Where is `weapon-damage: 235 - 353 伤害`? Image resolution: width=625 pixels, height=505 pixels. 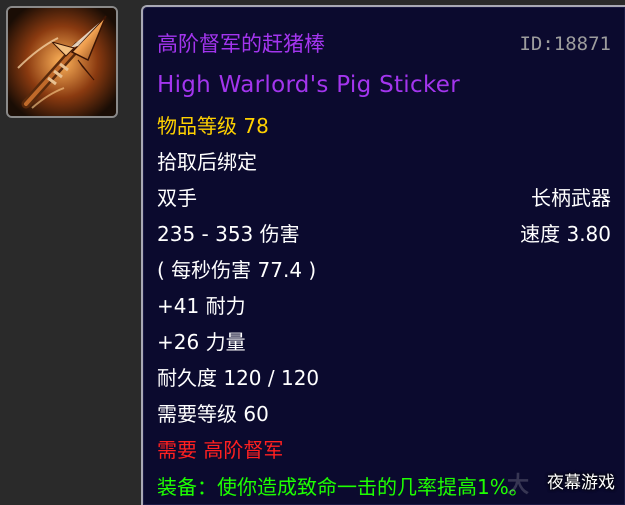
weapon-damage: 235 - 353 伤害 is located at coordinates (228, 234).